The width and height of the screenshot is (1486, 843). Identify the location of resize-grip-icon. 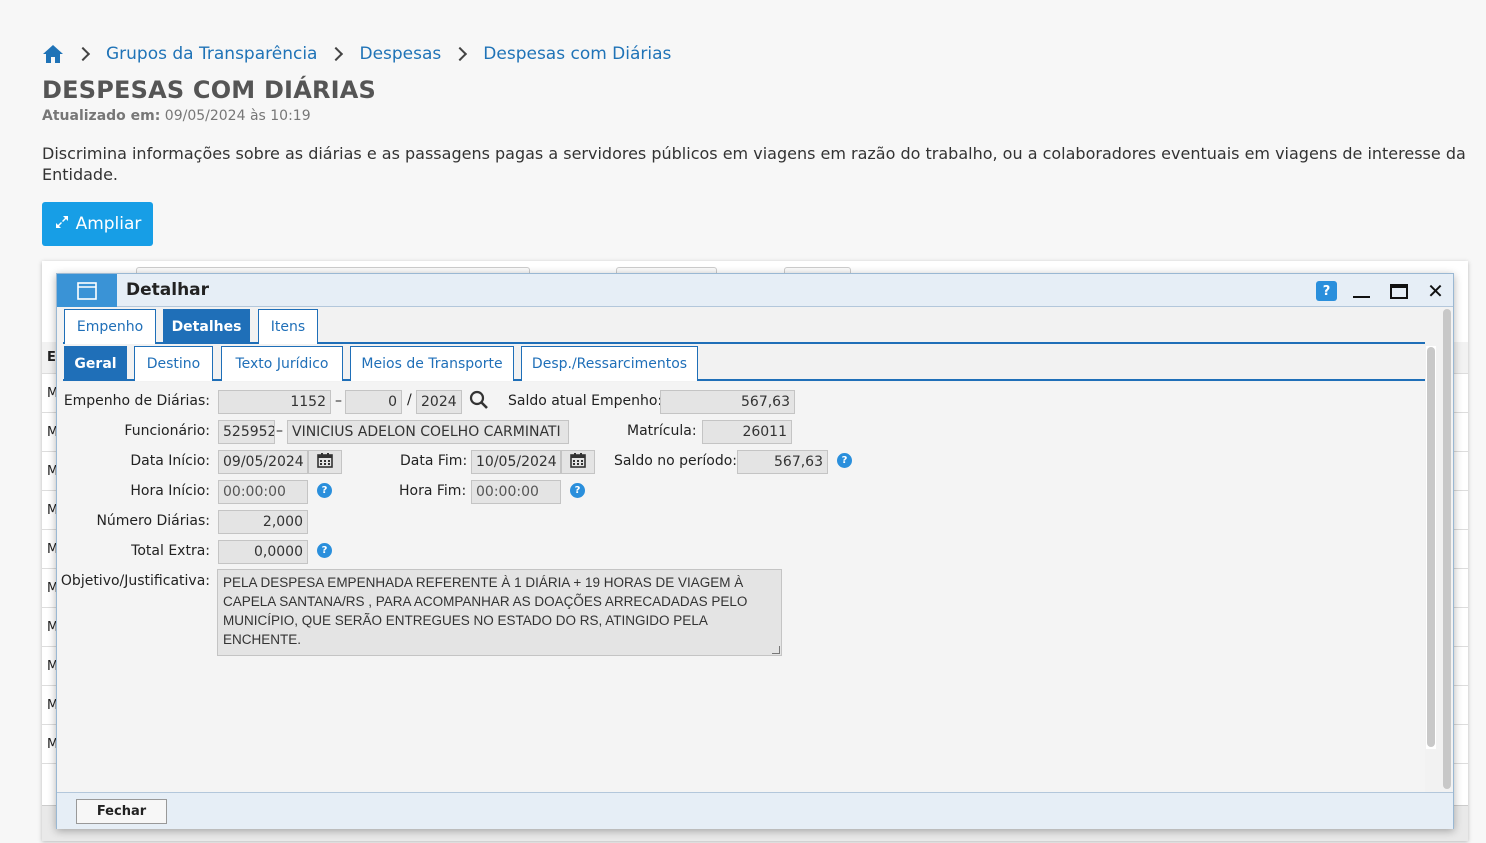
(776, 650).